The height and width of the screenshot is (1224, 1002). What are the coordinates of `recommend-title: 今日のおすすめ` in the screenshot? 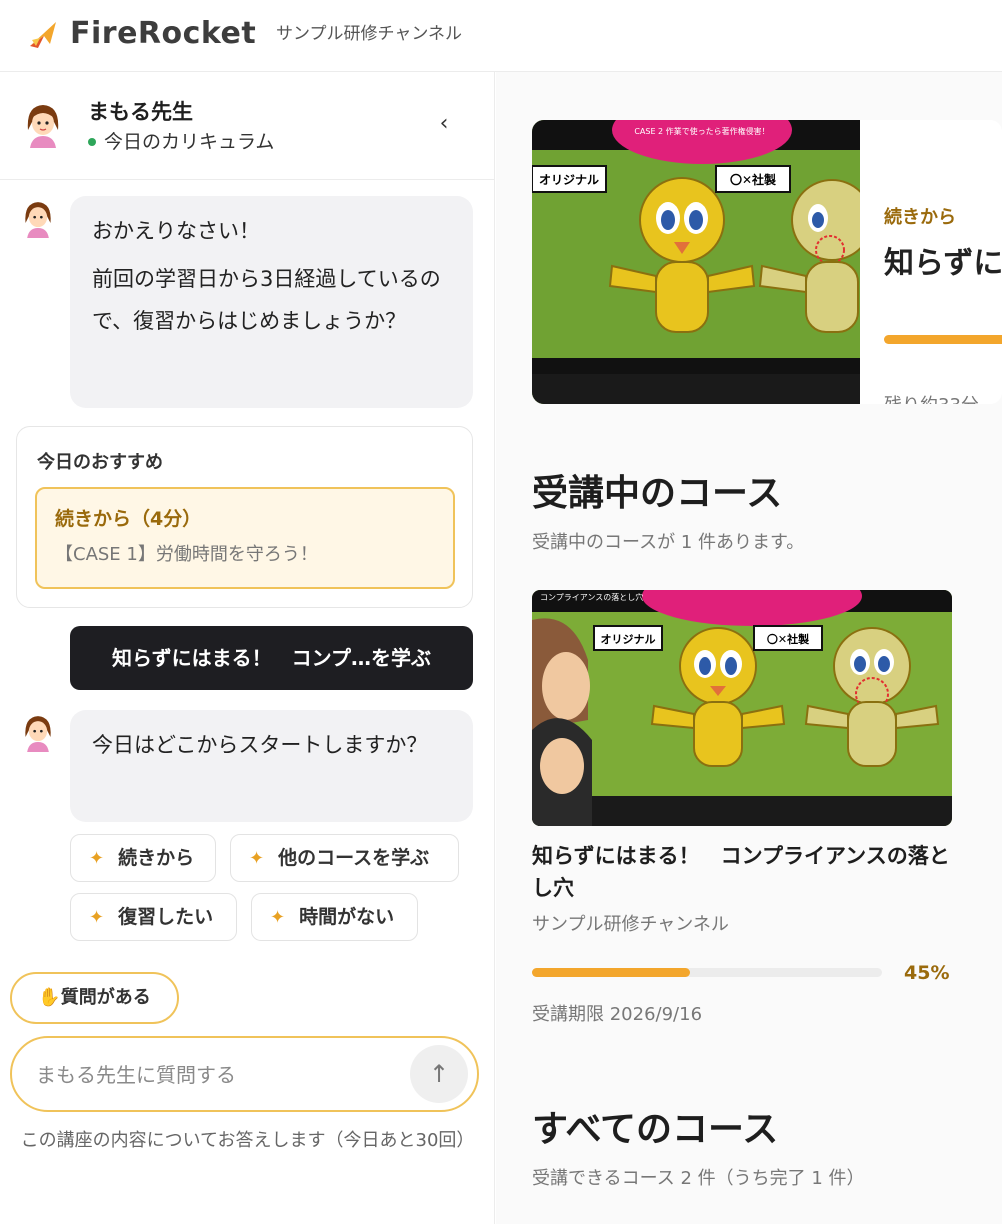 It's located at (100, 462).